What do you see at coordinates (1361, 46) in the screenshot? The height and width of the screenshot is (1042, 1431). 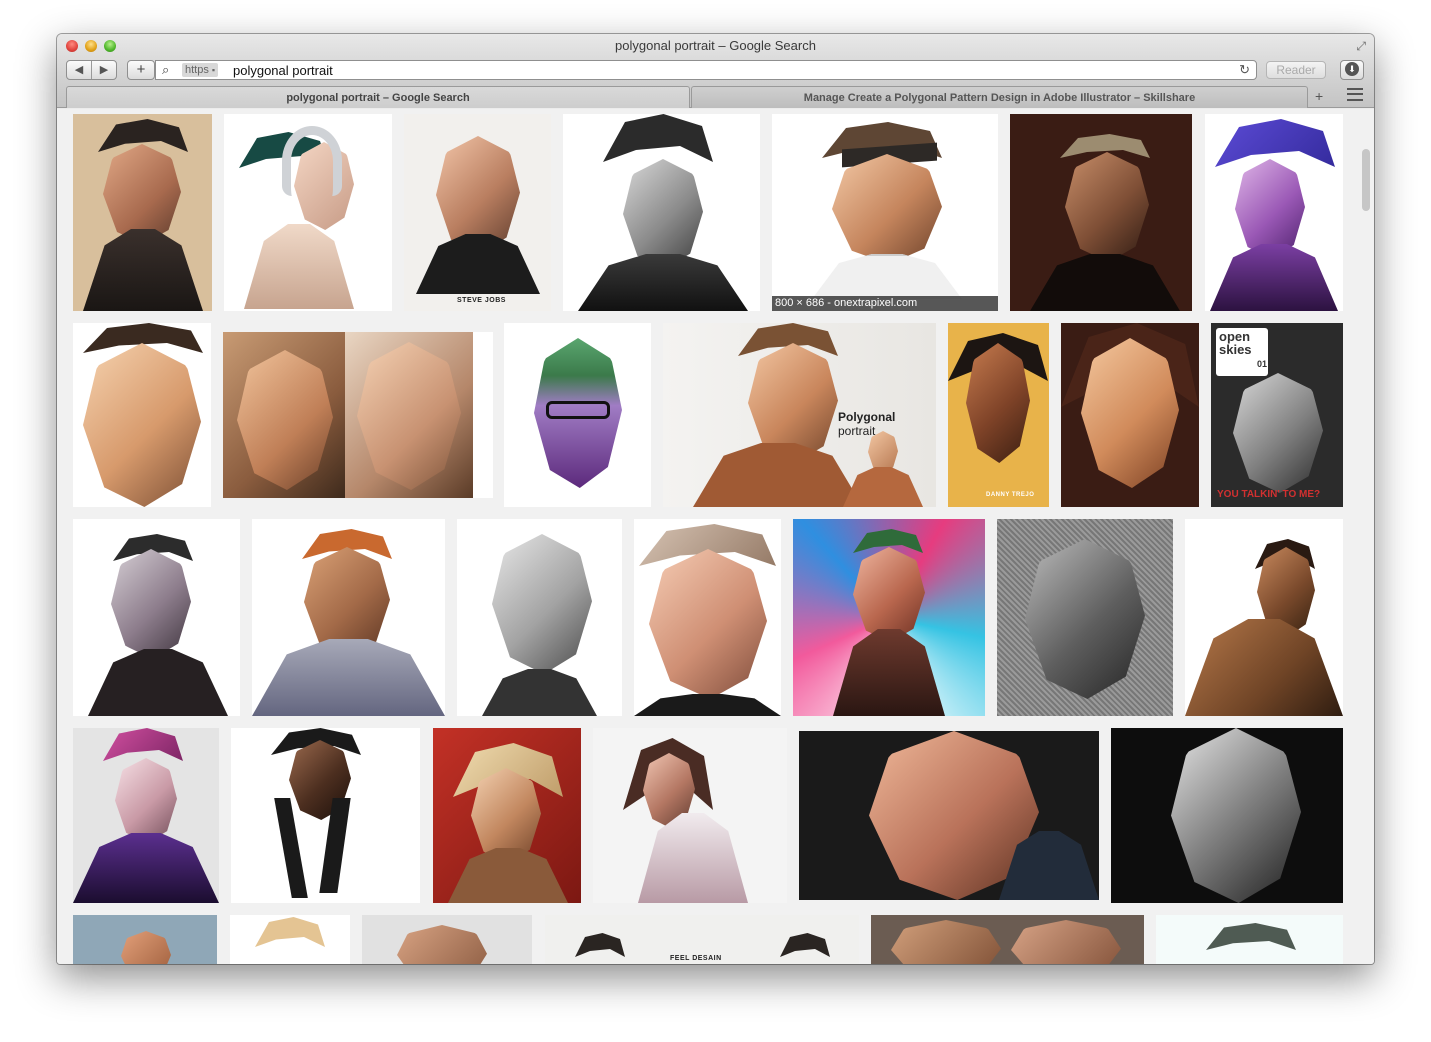 I see `fullscreen-icon: ⤢` at bounding box center [1361, 46].